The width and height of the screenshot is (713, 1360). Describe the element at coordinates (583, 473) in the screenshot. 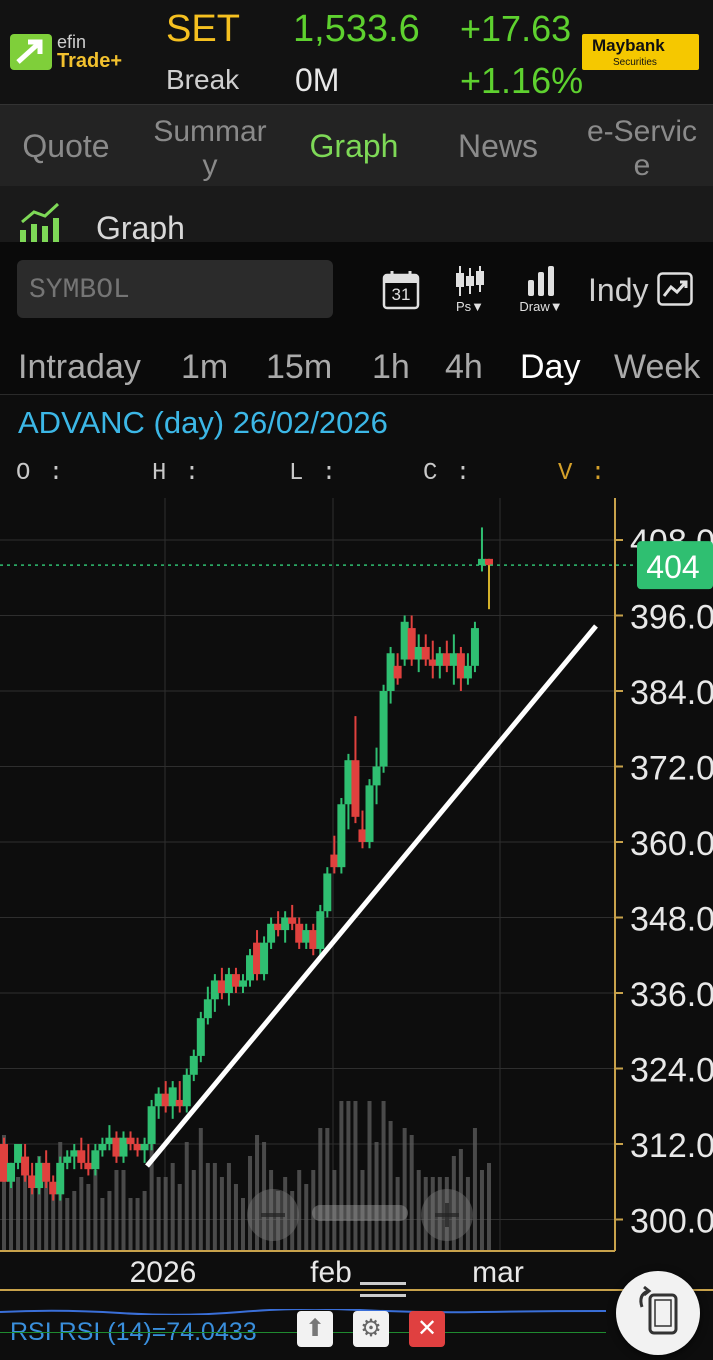

I see `volume-label: V :` at that location.